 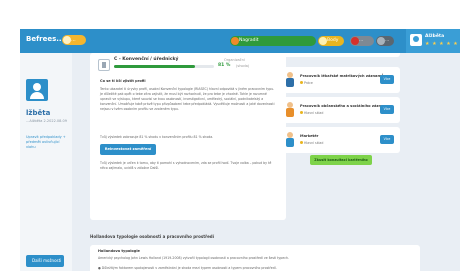 What do you see at coordinates (381, 41) in the screenshot?
I see `gear-icon` at bounding box center [381, 41].